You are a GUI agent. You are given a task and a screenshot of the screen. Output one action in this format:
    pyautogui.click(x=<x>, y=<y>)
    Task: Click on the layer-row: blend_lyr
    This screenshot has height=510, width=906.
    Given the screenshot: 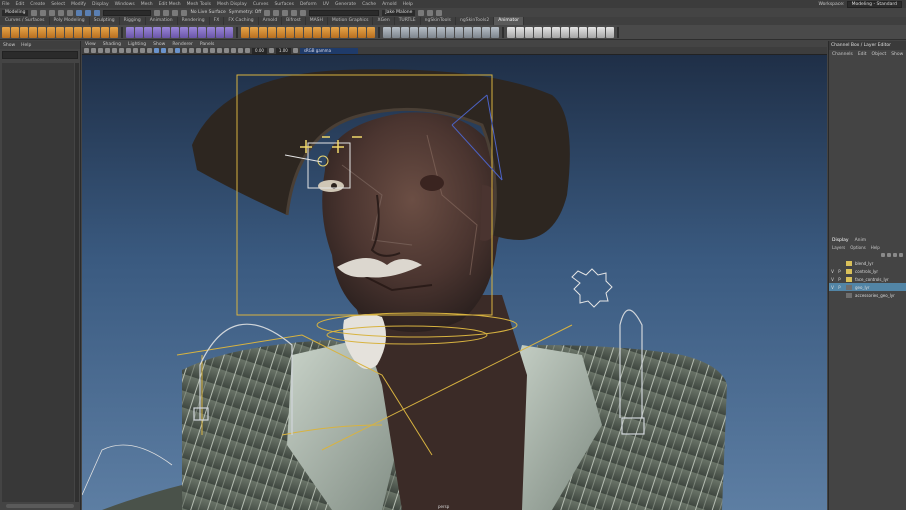 What is the action you would take?
    pyautogui.click(x=867, y=263)
    